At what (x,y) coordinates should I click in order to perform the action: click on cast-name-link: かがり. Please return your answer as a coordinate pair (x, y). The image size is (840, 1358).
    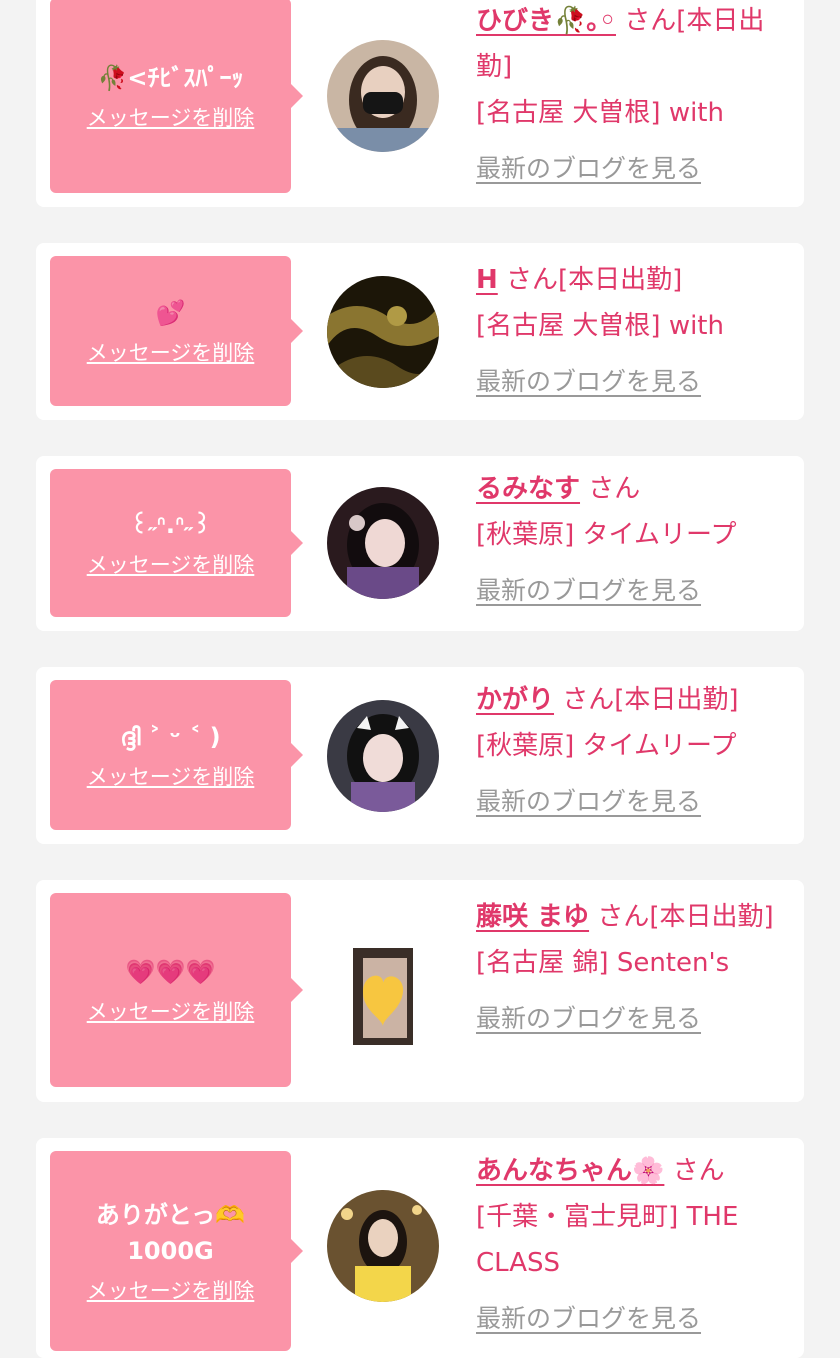
    Looking at the image, I should click on (515, 700).